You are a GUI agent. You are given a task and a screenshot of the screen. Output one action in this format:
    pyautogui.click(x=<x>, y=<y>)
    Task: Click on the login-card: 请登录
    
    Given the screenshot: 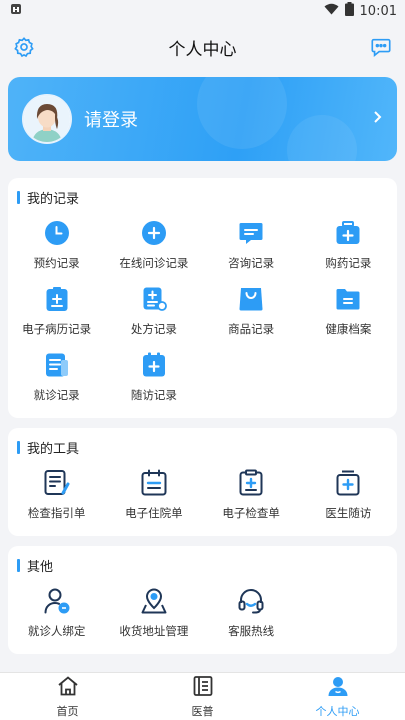 What is the action you would take?
    pyautogui.click(x=202, y=119)
    